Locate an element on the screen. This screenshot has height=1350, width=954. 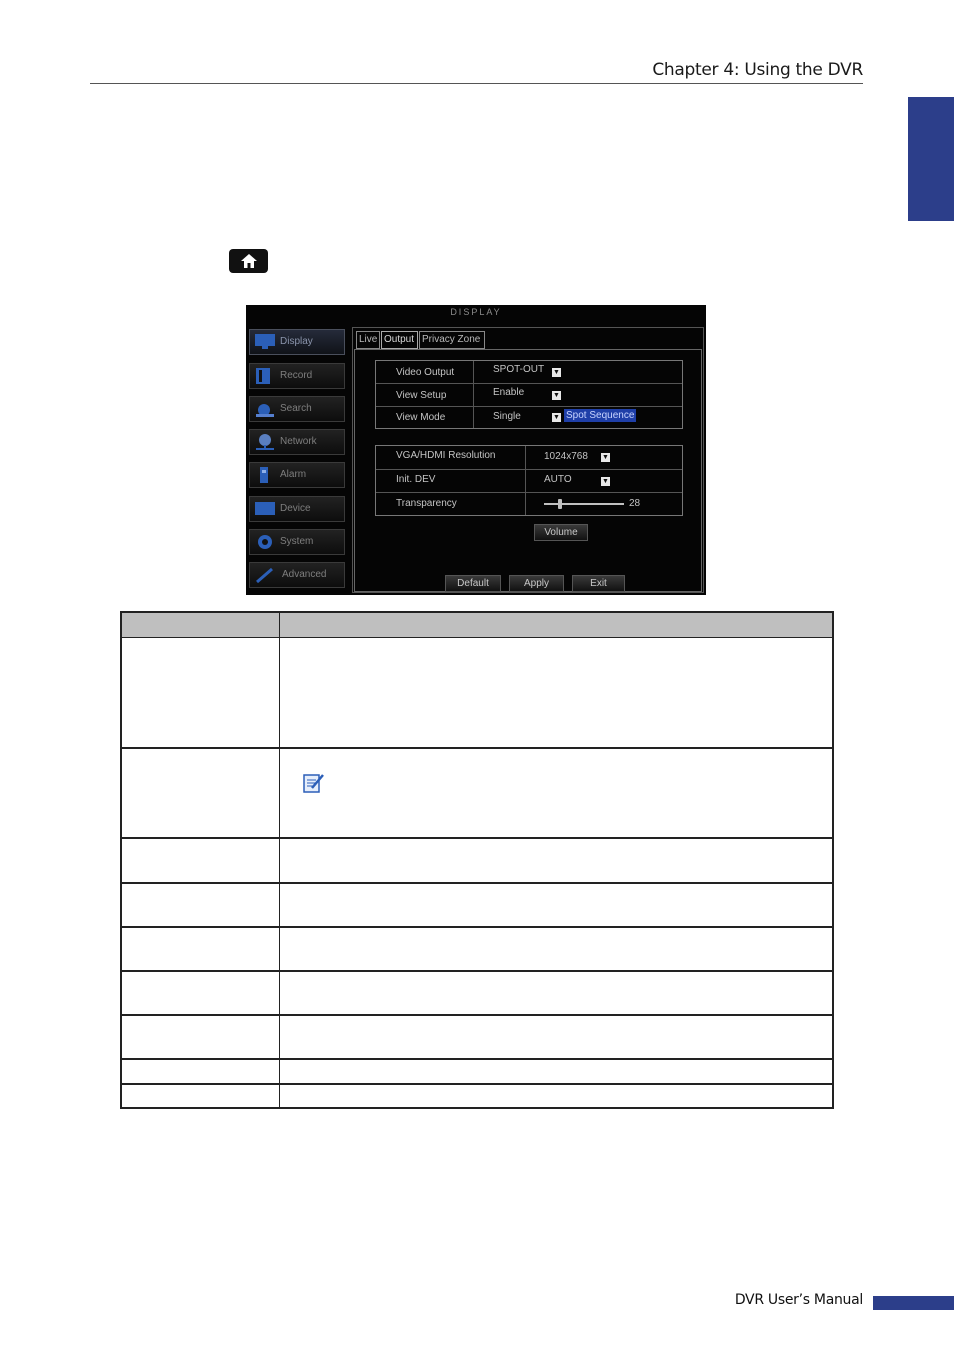
chapter-title: Chapter 4: Using the DVR is located at coordinates (757, 70).